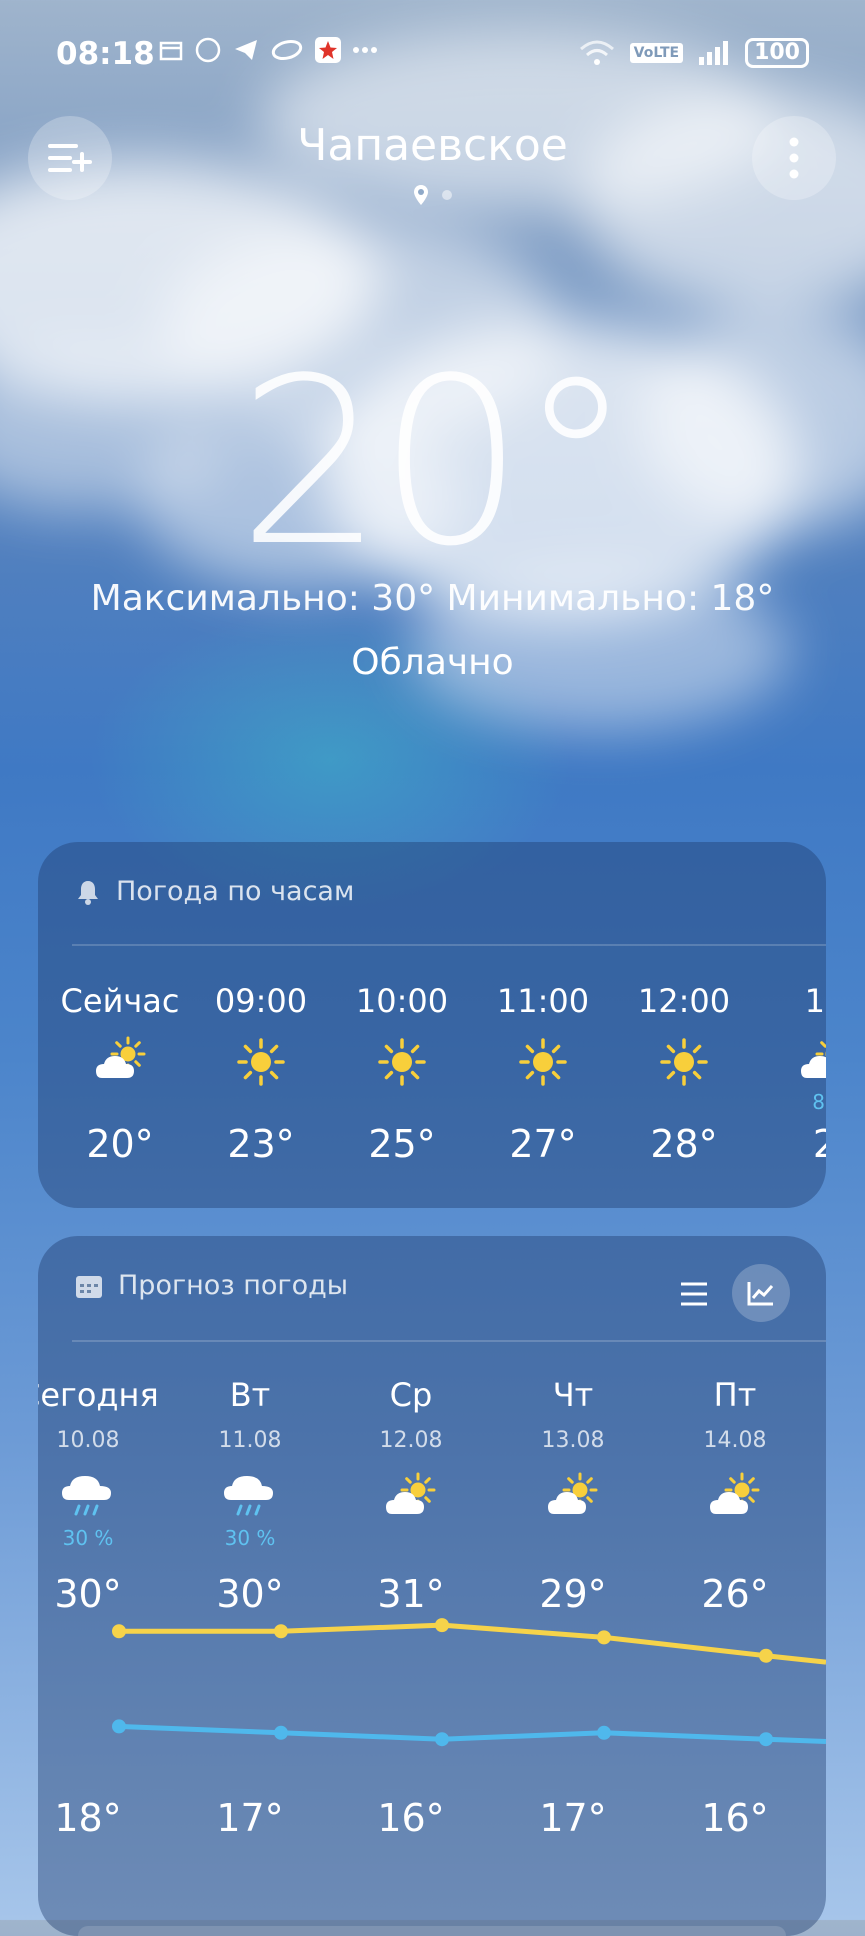 The image size is (865, 1936). I want to click on hour-precipitation: 80, so click(819, 1102).